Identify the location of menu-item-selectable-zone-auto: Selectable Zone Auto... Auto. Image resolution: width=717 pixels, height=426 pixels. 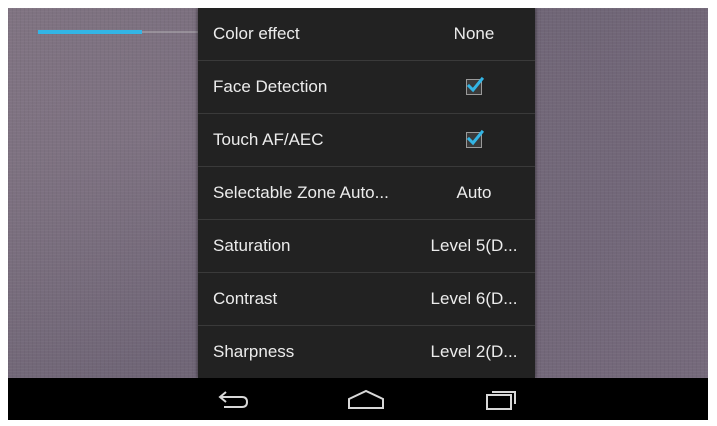
(366, 193).